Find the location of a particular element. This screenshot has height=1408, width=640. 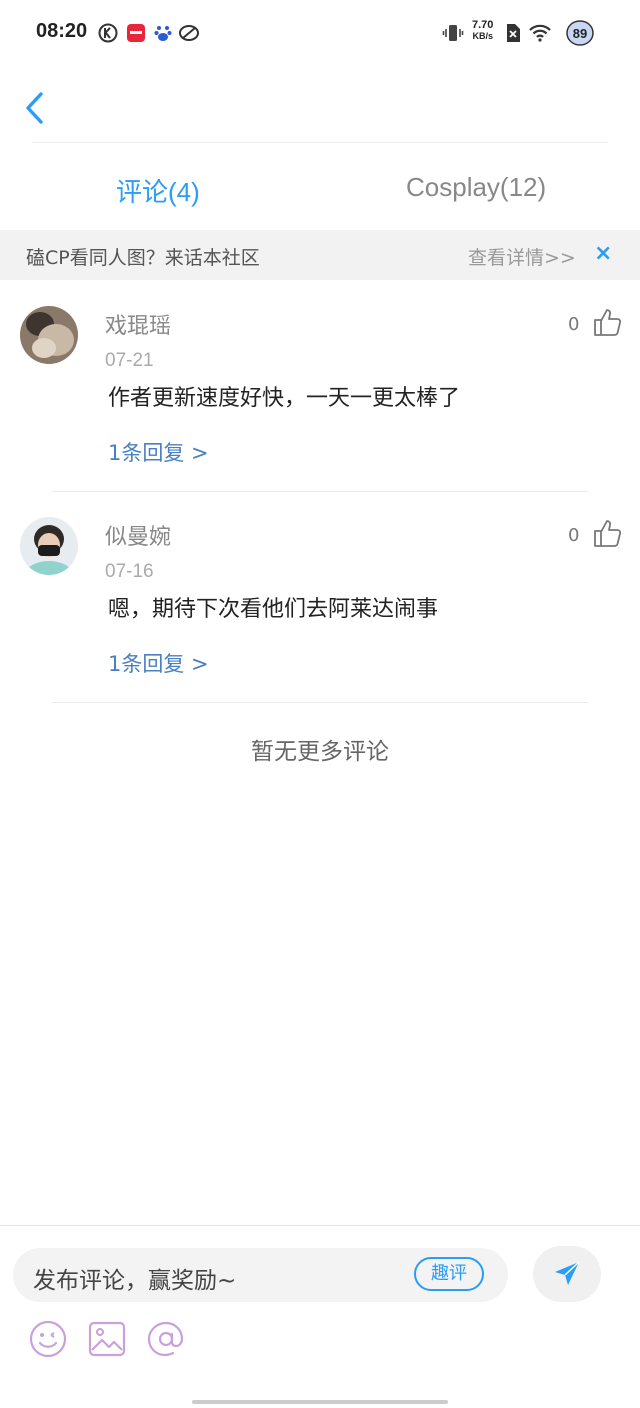

back-button is located at coordinates (37, 108).